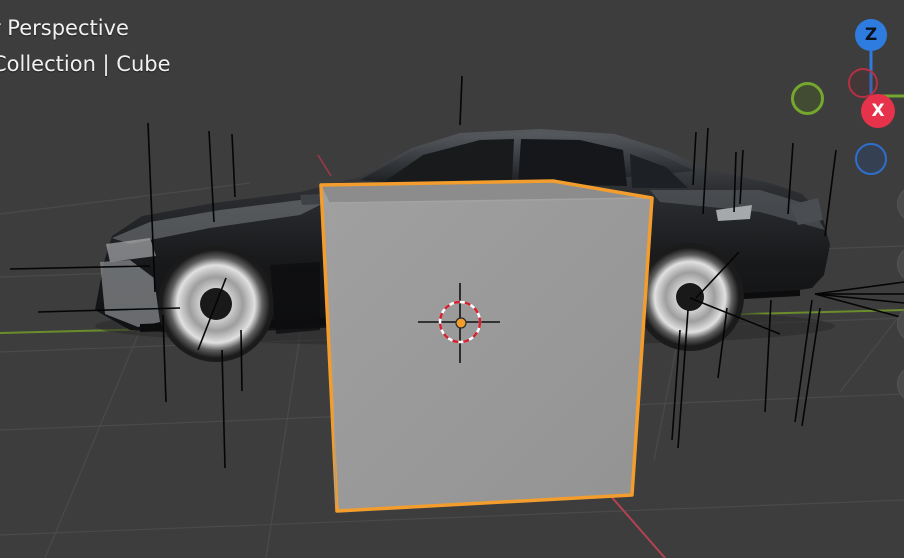 This screenshot has width=904, height=558. What do you see at coordinates (807, 98) in the screenshot?
I see `gizmo-negative-y` at bounding box center [807, 98].